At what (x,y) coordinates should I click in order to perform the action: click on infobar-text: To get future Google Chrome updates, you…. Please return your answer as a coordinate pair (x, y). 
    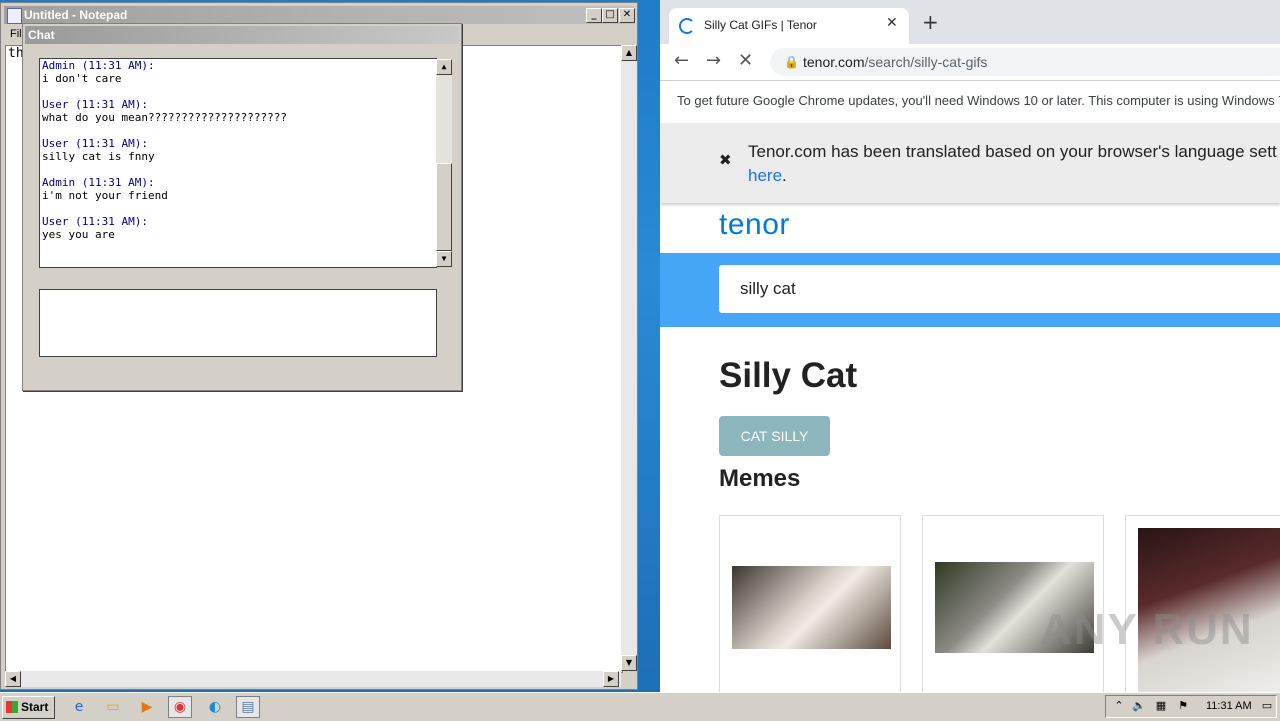
    Looking at the image, I should click on (978, 100).